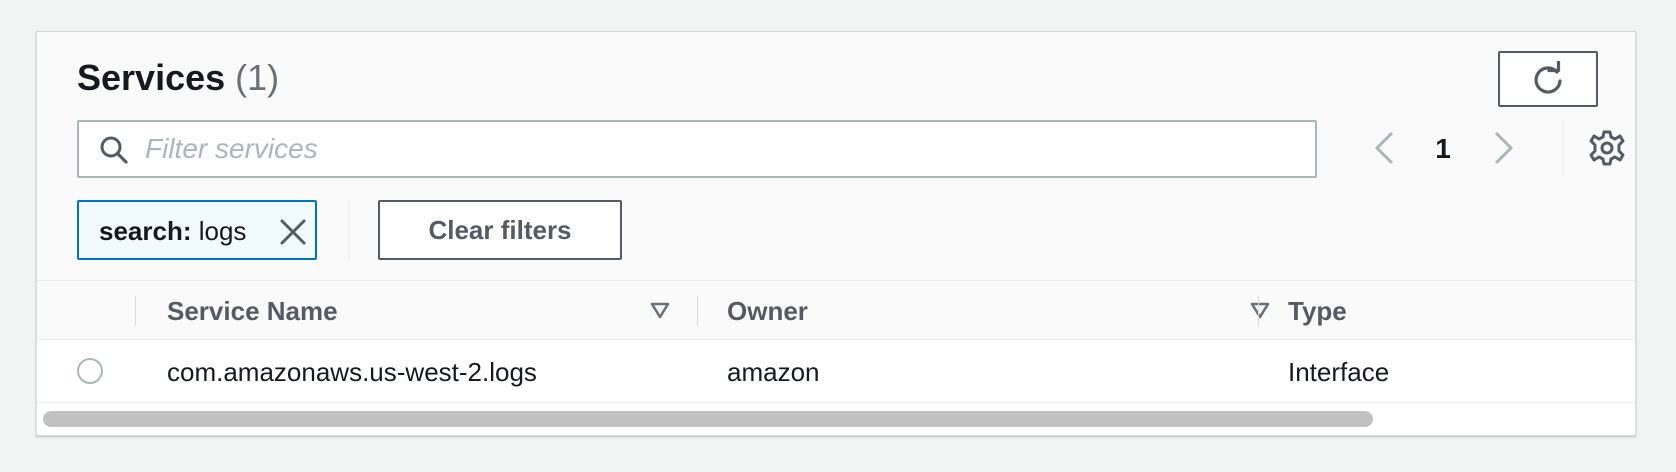  I want to click on title-text: Services, so click(151, 77).